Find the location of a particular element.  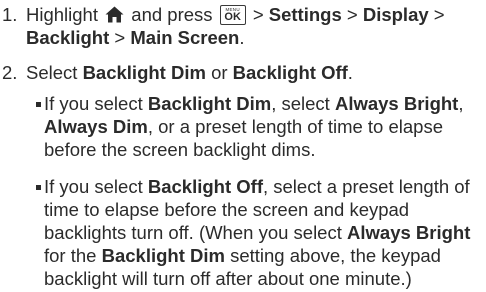

ok-key-label: OK is located at coordinates (232, 17).